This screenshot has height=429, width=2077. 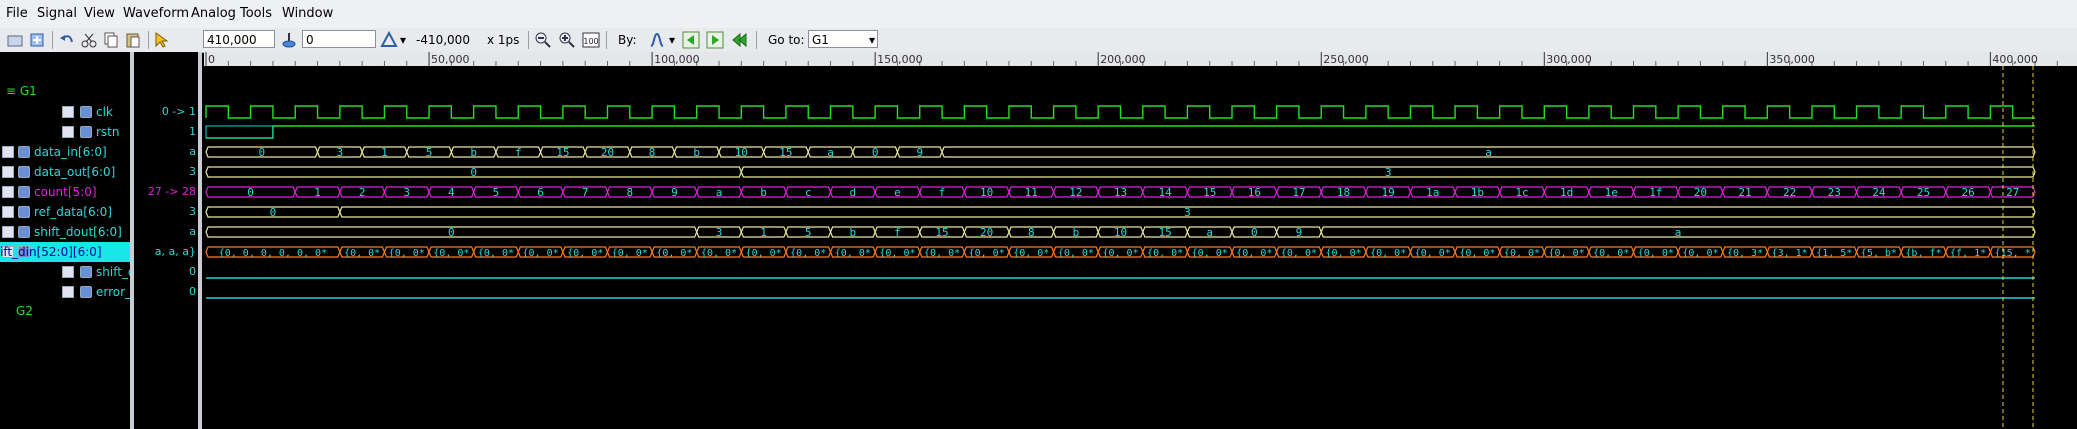 What do you see at coordinates (672, 40) in the screenshot?
I see `by-dropdown-icon: ▾` at bounding box center [672, 40].